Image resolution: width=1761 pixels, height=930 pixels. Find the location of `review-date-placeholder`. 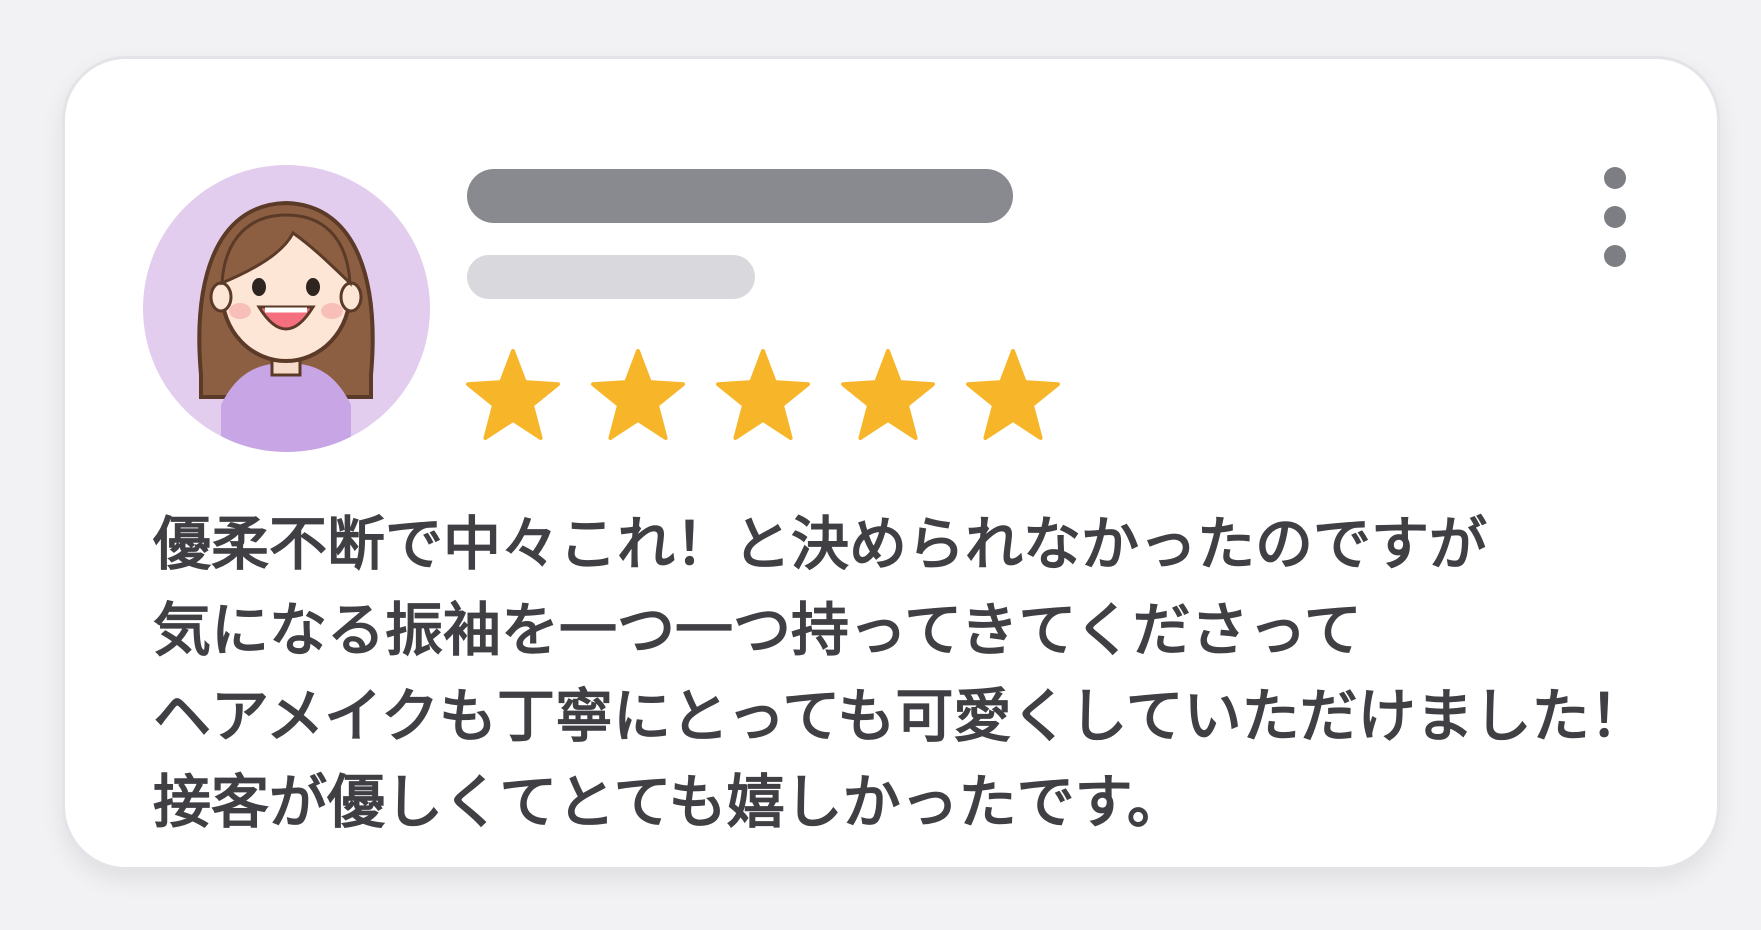

review-date-placeholder is located at coordinates (611, 277).